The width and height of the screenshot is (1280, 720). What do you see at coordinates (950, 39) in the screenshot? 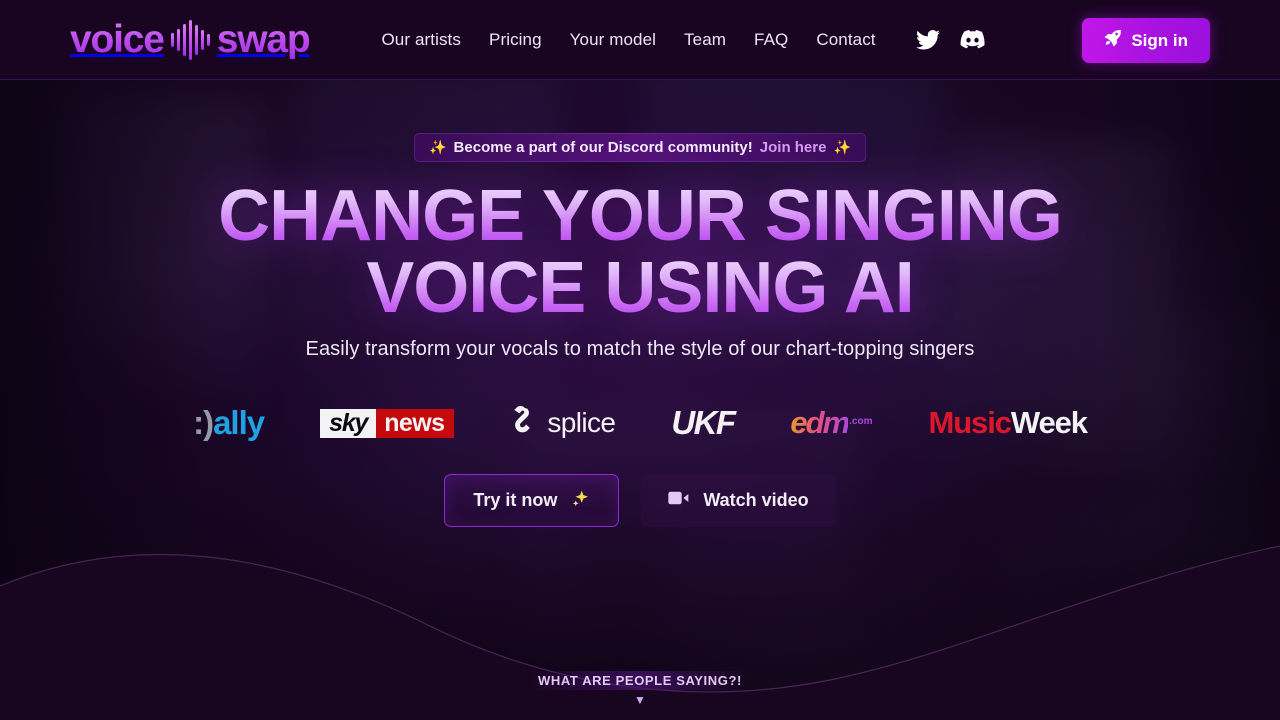
I see `social-links` at bounding box center [950, 39].